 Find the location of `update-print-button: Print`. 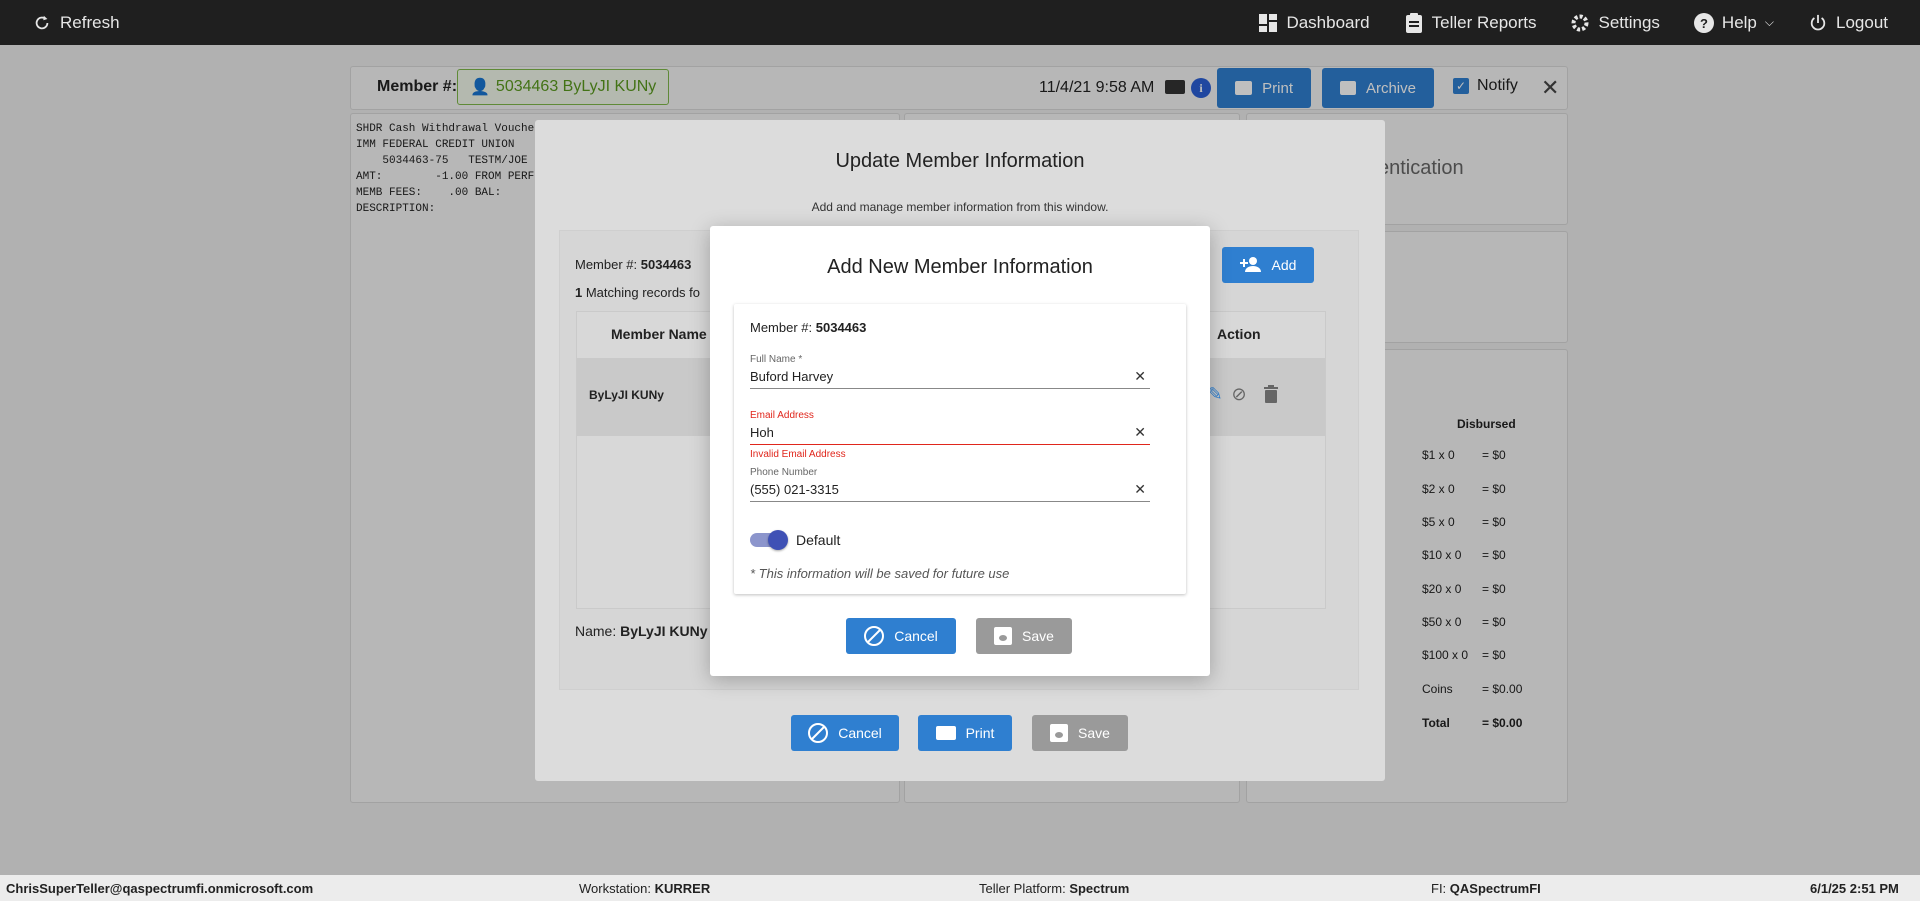

update-print-button: Print is located at coordinates (965, 733).